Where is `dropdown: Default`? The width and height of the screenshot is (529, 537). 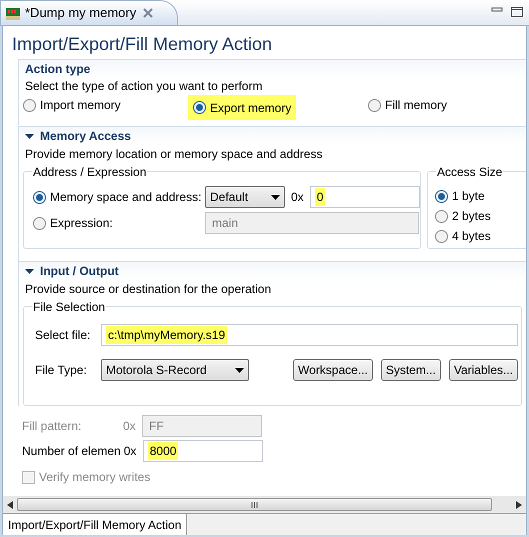 dropdown: Default is located at coordinates (245, 197).